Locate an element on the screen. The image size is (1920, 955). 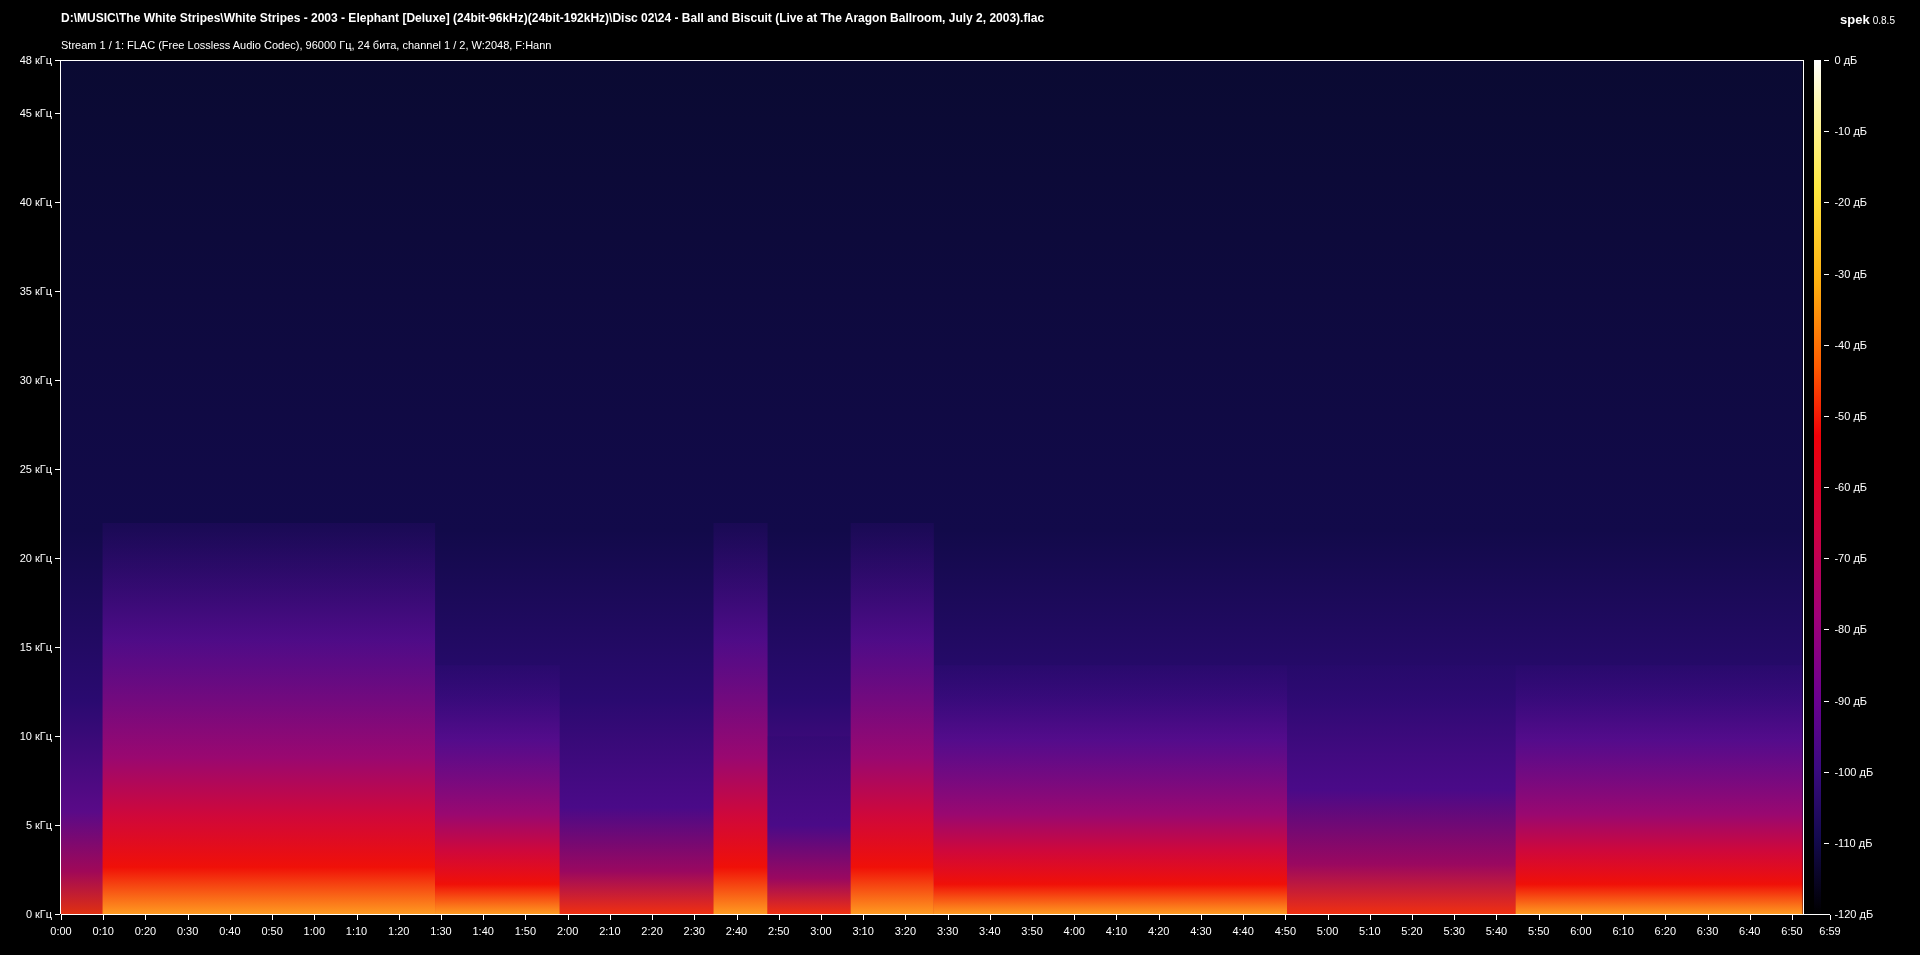
frequency-label: 35 кГц is located at coordinates (36, 291).